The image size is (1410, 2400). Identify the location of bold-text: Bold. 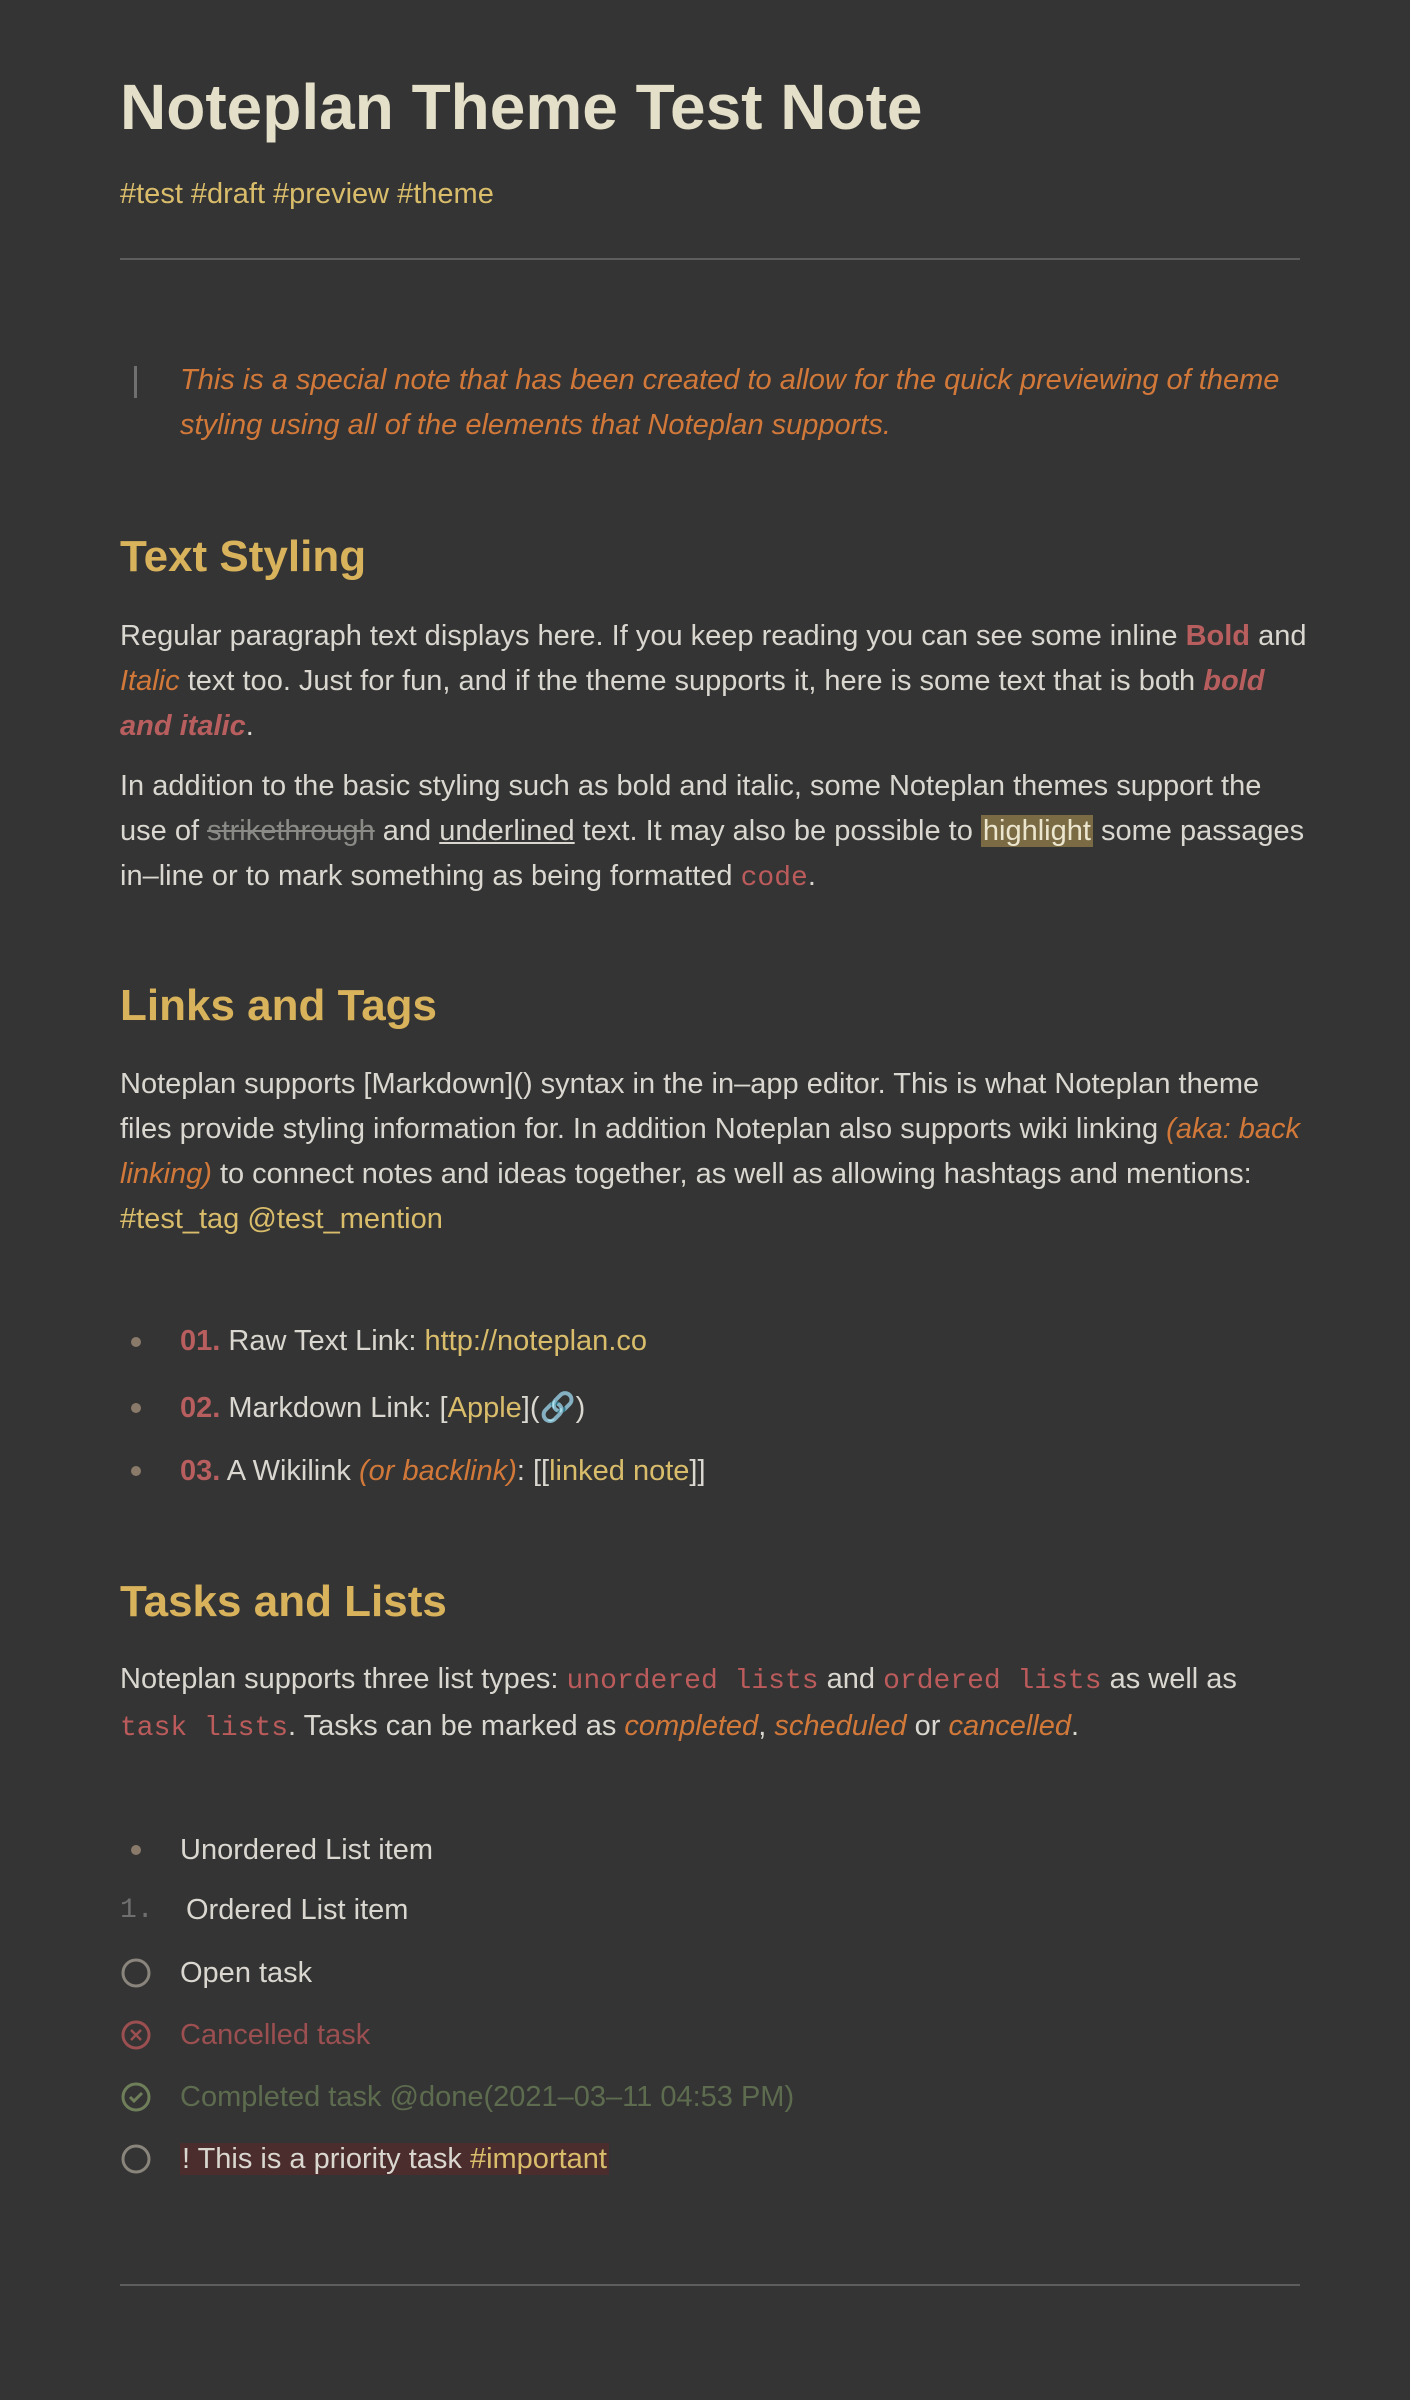
(1218, 636).